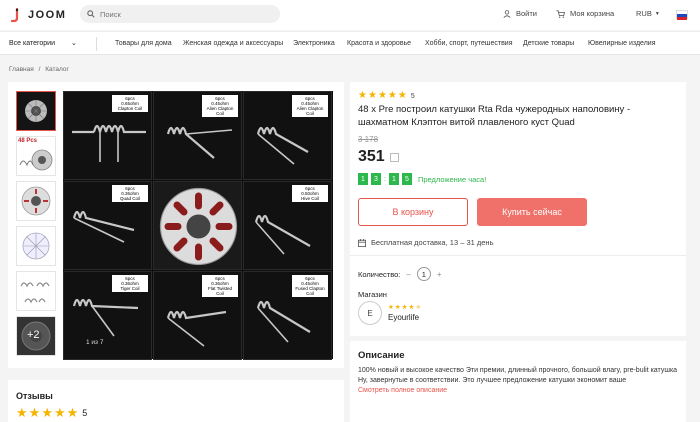  I want to click on coil-cell: 6pcs 0.45ohm Fused Clapton Coil, so click(287, 315).